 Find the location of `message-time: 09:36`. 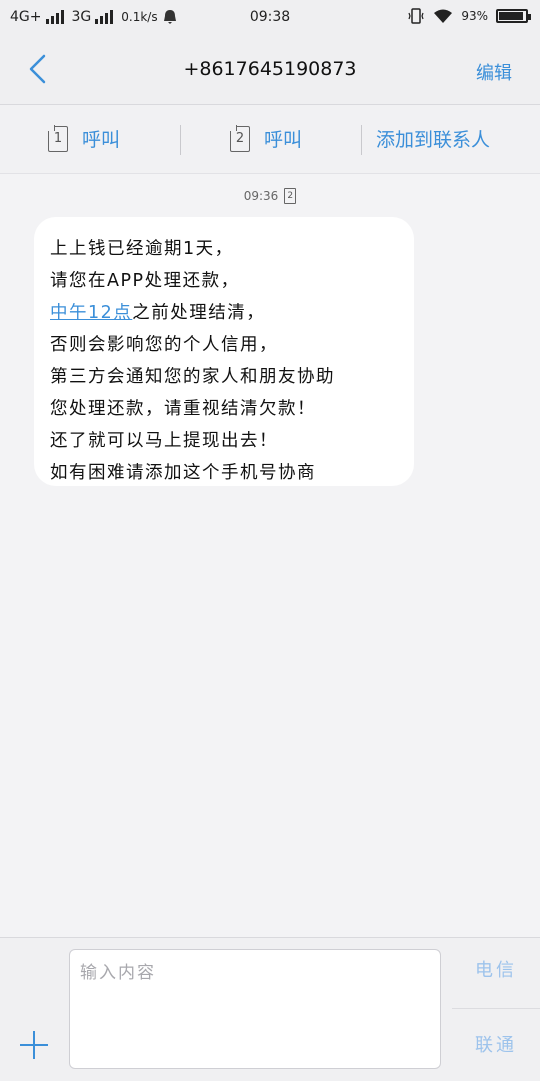

message-time: 09:36 is located at coordinates (261, 196).